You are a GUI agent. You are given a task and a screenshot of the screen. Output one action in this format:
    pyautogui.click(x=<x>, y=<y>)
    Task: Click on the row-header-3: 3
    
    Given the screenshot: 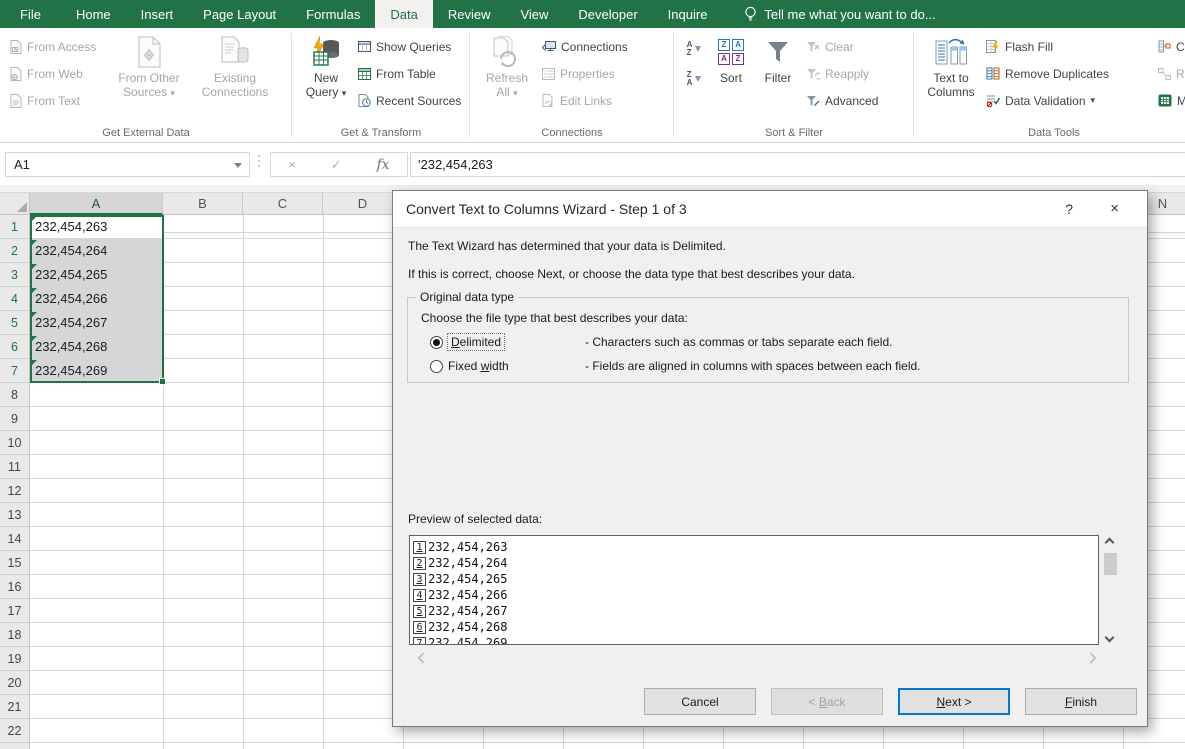 What is the action you would take?
    pyautogui.click(x=15, y=275)
    